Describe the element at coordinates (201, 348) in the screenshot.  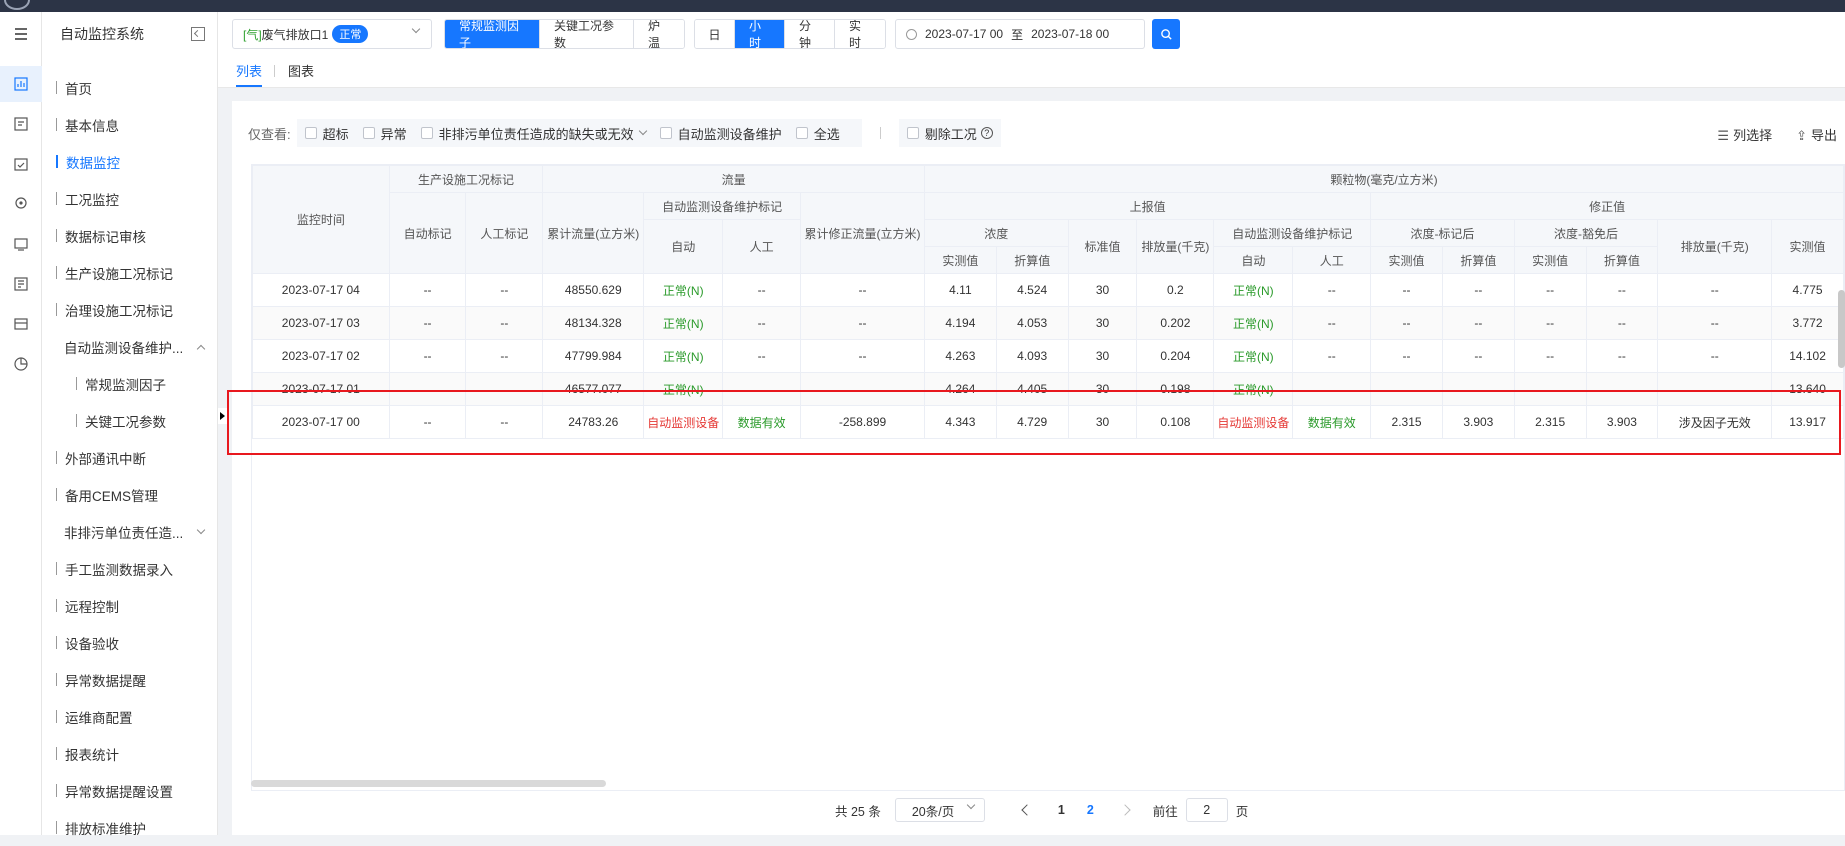
I see `chevron-up-icon` at that location.